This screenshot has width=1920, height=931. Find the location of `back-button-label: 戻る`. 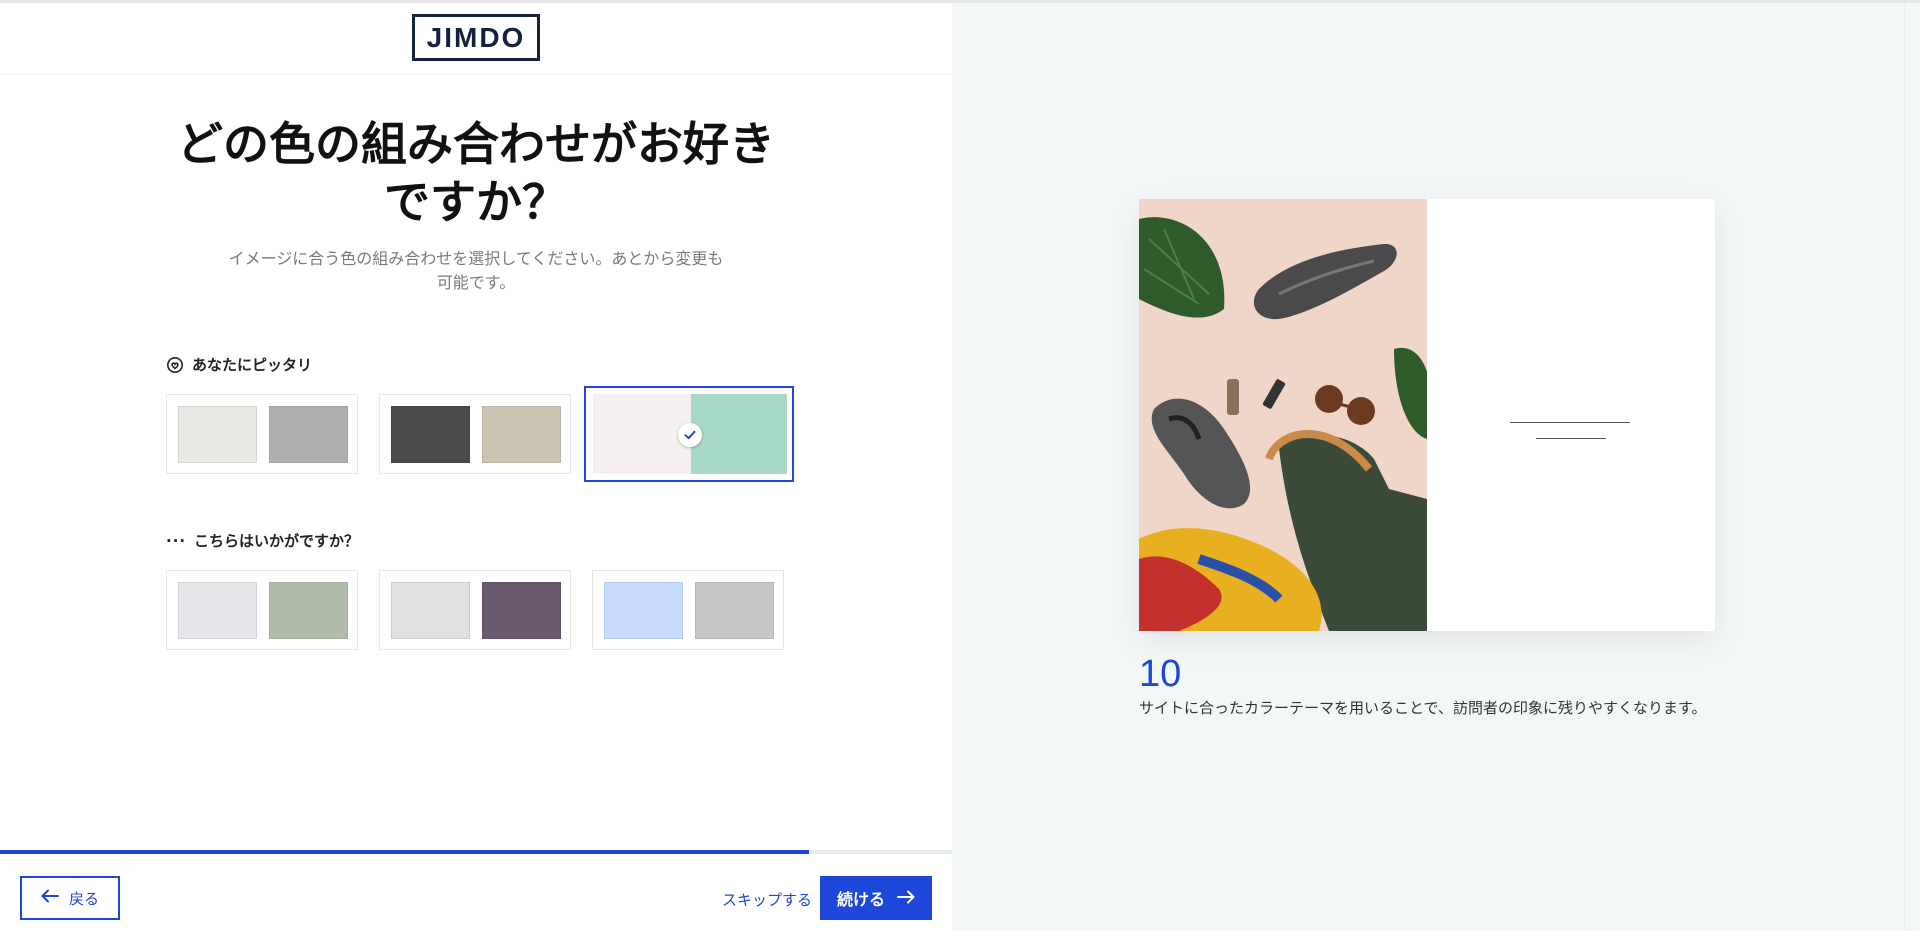

back-button-label: 戻る is located at coordinates (83, 898).